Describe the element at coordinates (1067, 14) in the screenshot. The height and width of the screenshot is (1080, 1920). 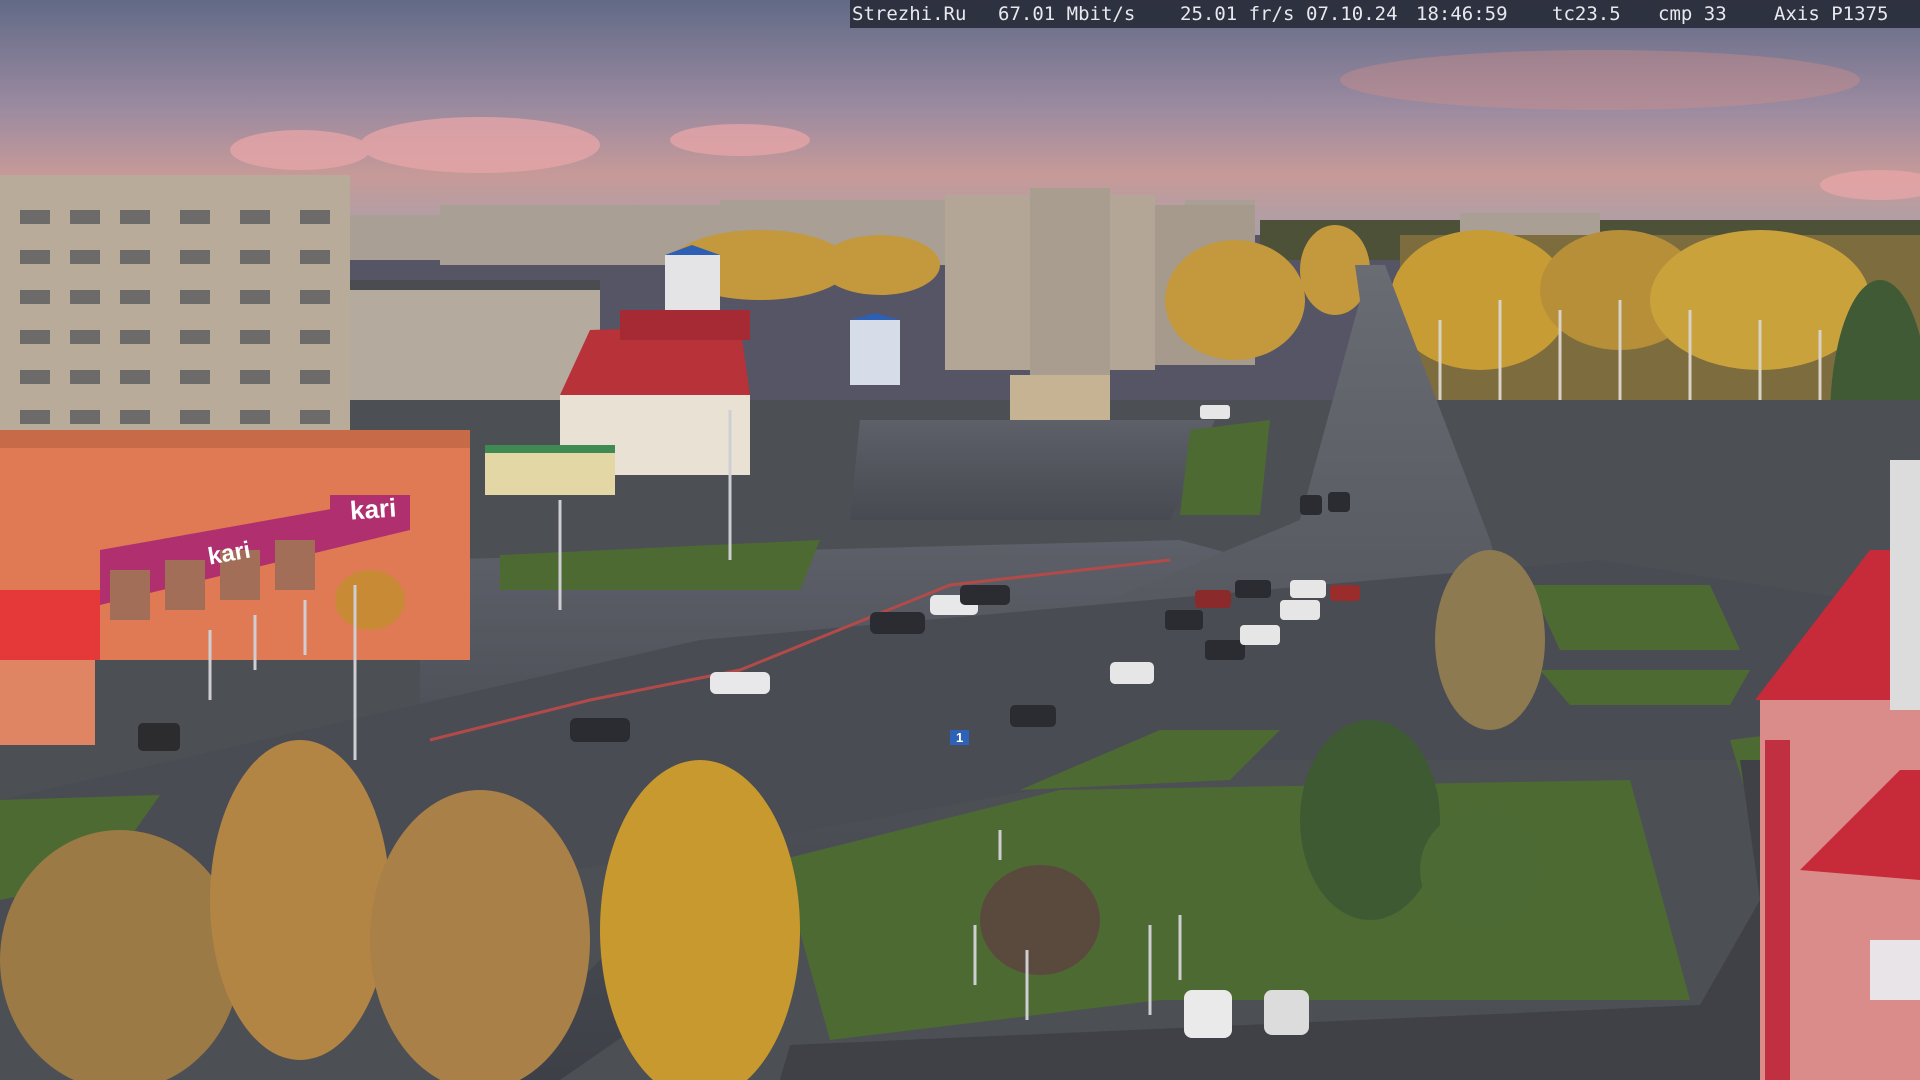
I see `bitrate: 67.01 Mbit/s` at that location.